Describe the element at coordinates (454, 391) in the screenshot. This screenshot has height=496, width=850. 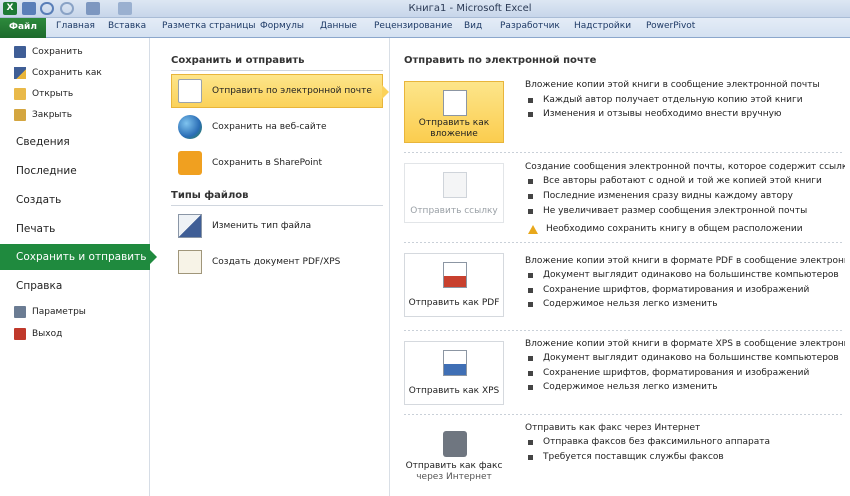
I see `send-as-xps-label: Отправить как XPS` at that location.